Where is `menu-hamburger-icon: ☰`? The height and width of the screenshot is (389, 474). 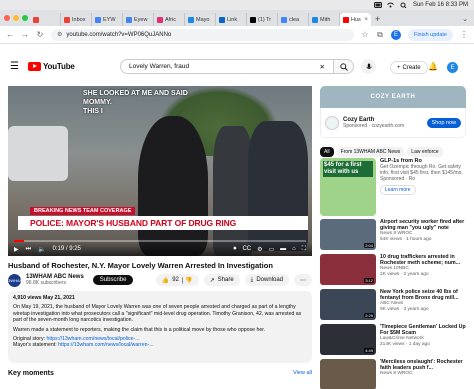
menu-hamburger-icon: ☰ is located at coordinates (17, 66).